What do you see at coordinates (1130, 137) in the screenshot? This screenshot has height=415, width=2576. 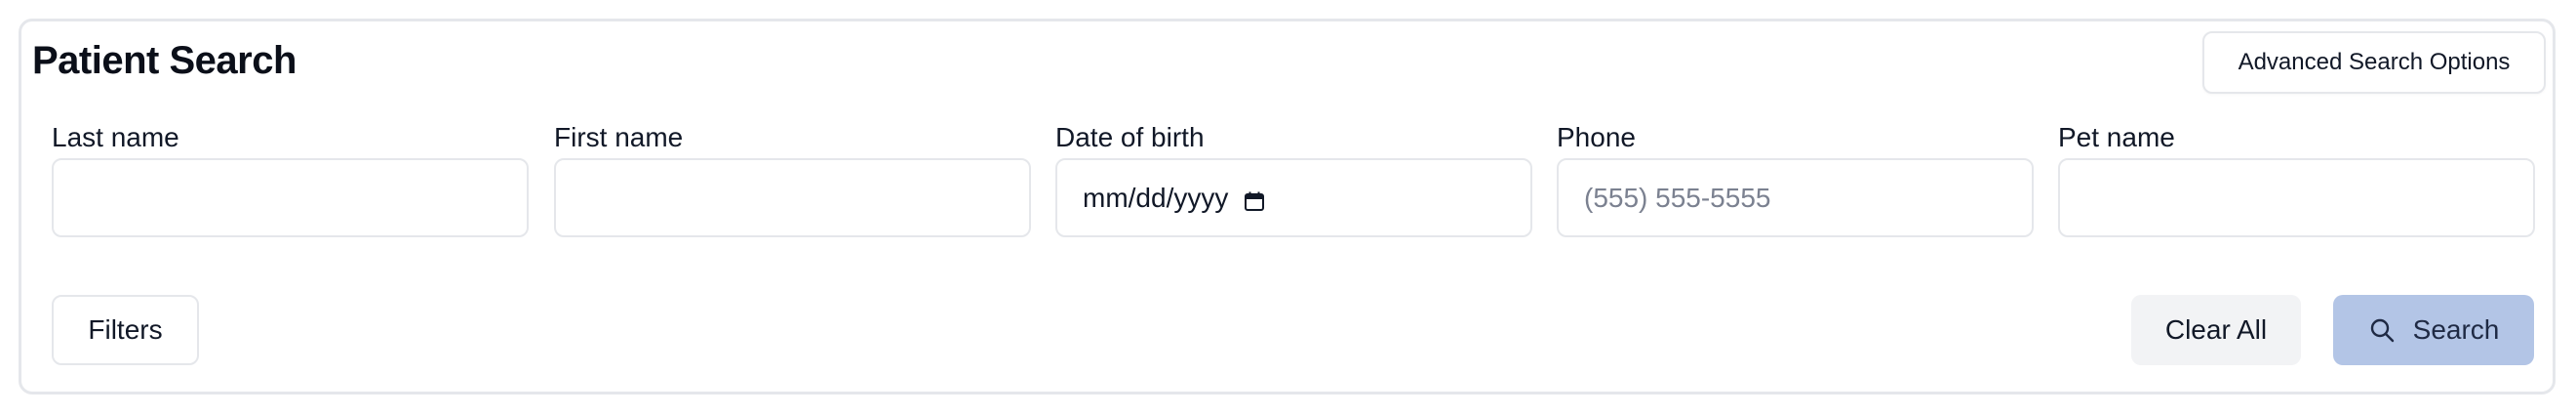 I see `dob-label: Date of birth` at bounding box center [1130, 137].